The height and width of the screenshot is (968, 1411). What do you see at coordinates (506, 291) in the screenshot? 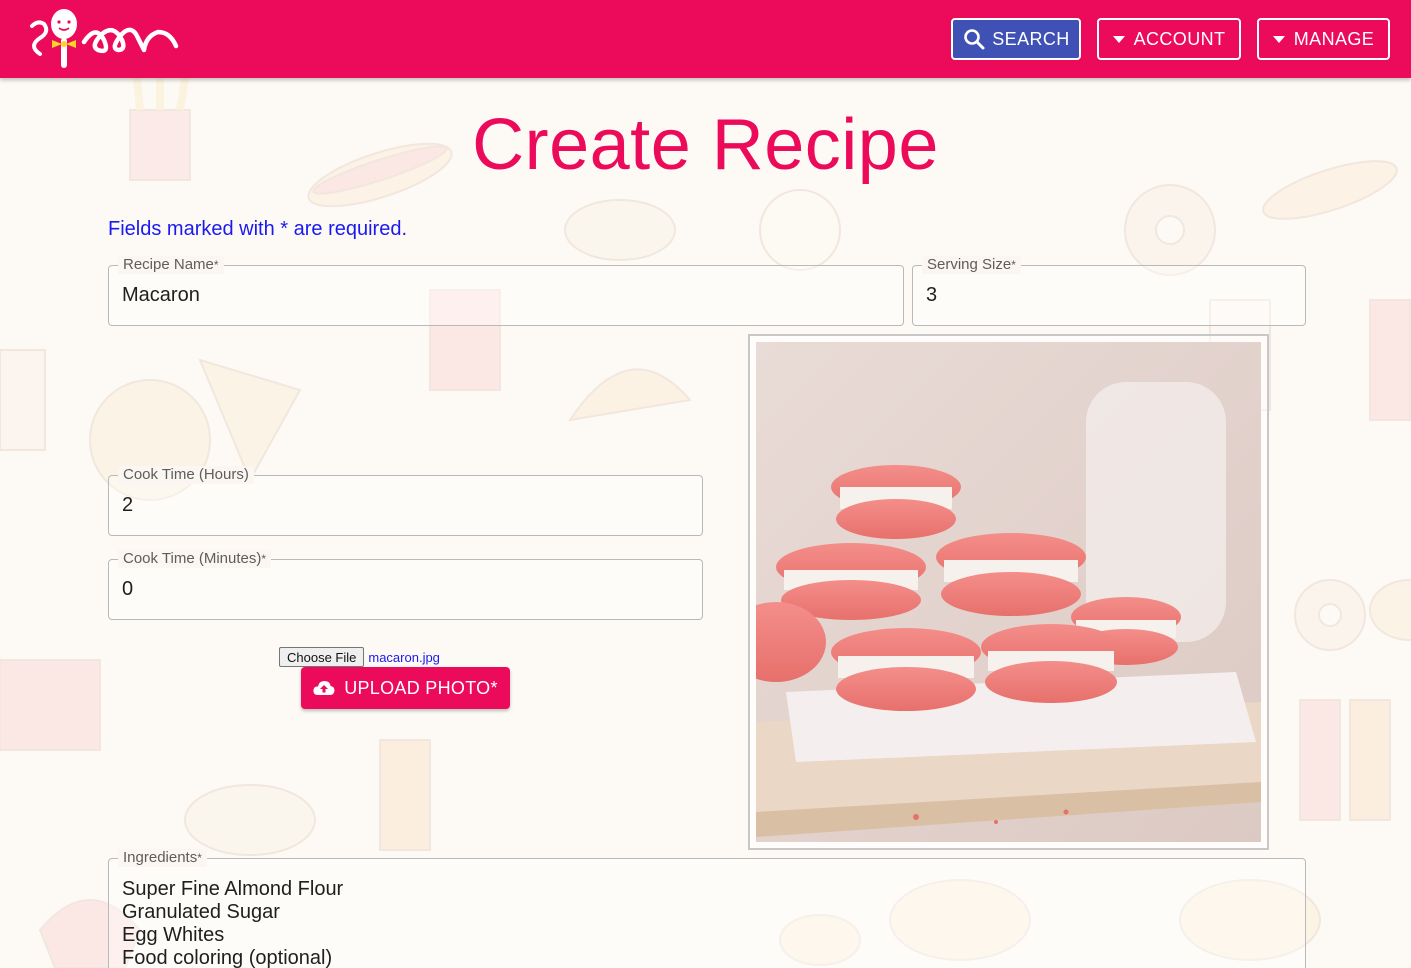
I see `recipe-name-field: Recipe Name* Macaron` at bounding box center [506, 291].